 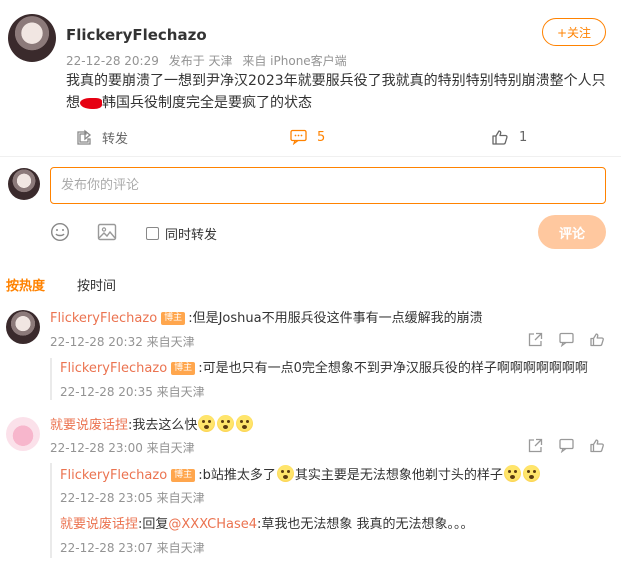 What do you see at coordinates (153, 524) in the screenshot?
I see `reply-text: :回复` at bounding box center [153, 524].